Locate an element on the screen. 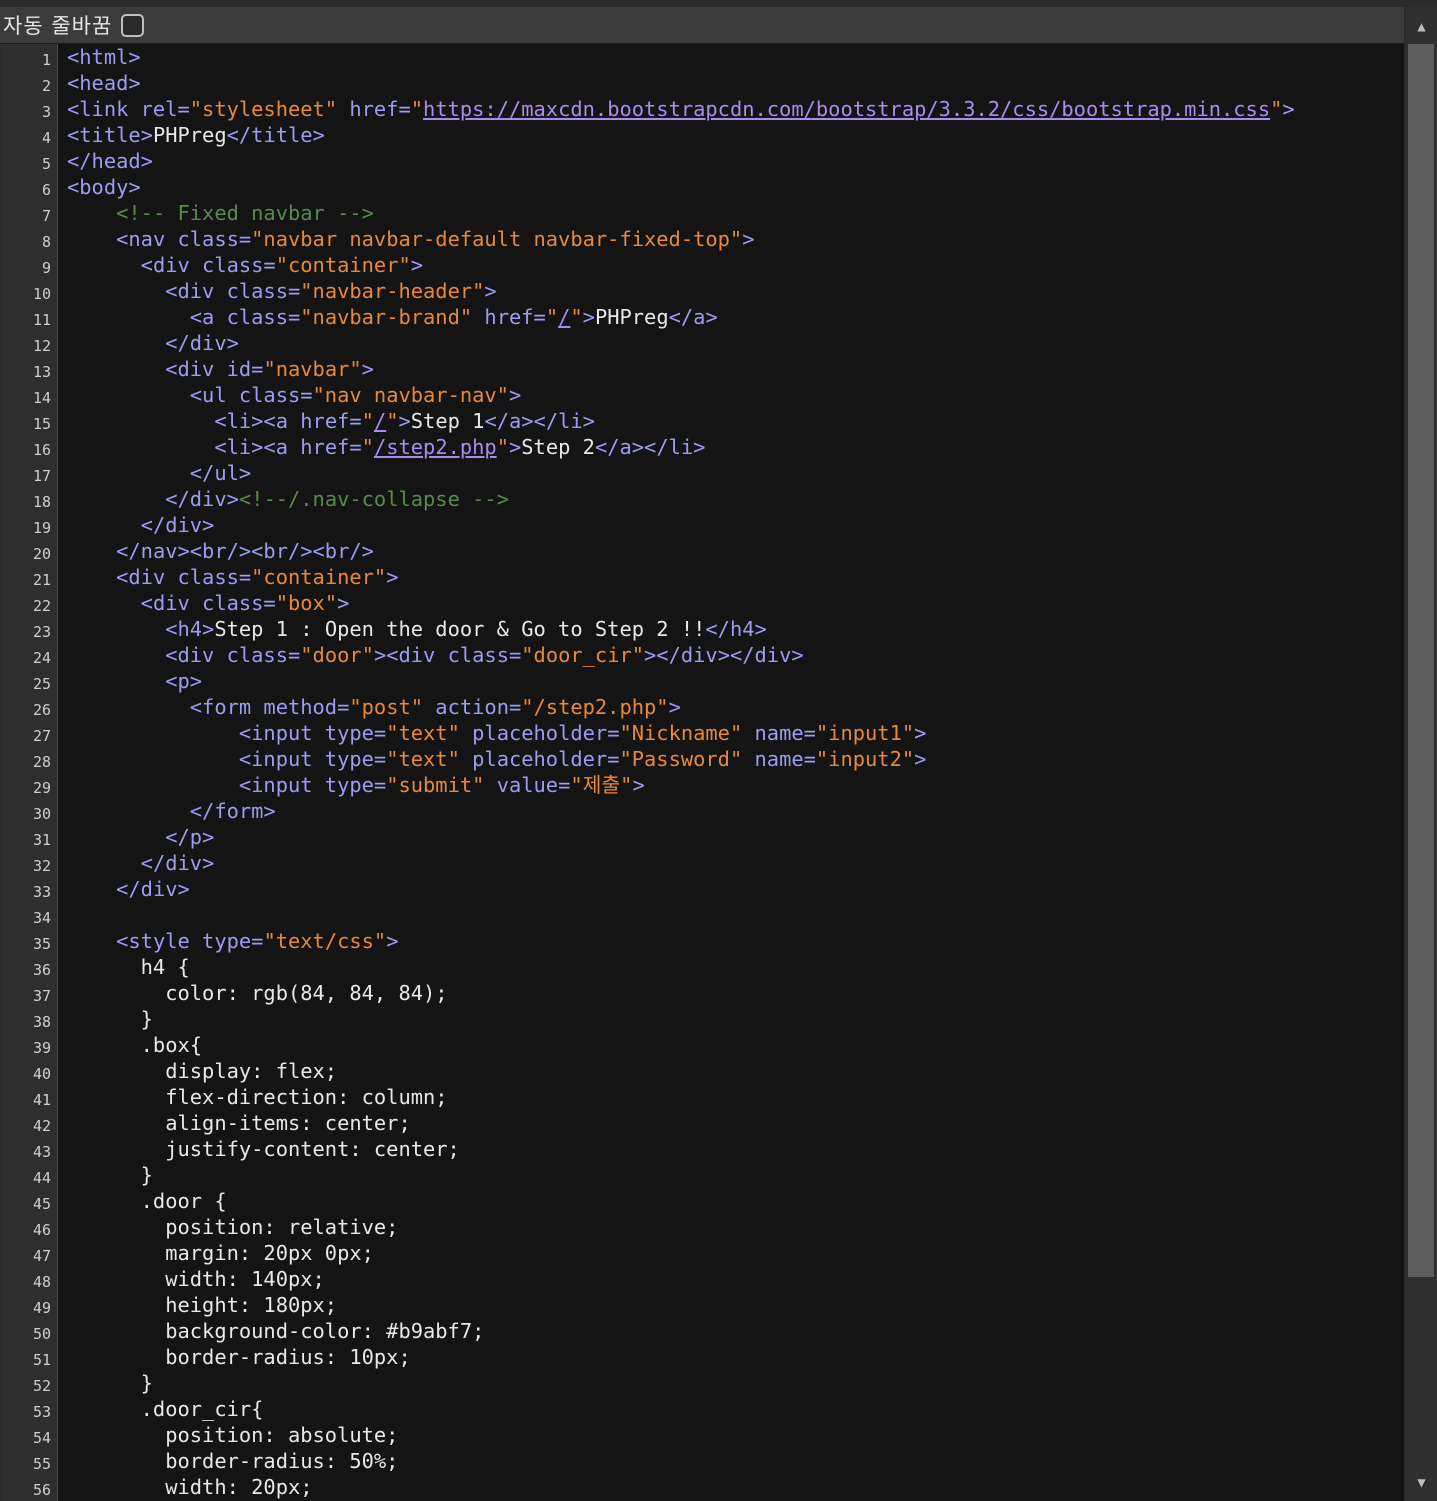 This screenshot has width=1437, height=1501. code-token: <!-- Fixed navbar --> is located at coordinates (245, 213).